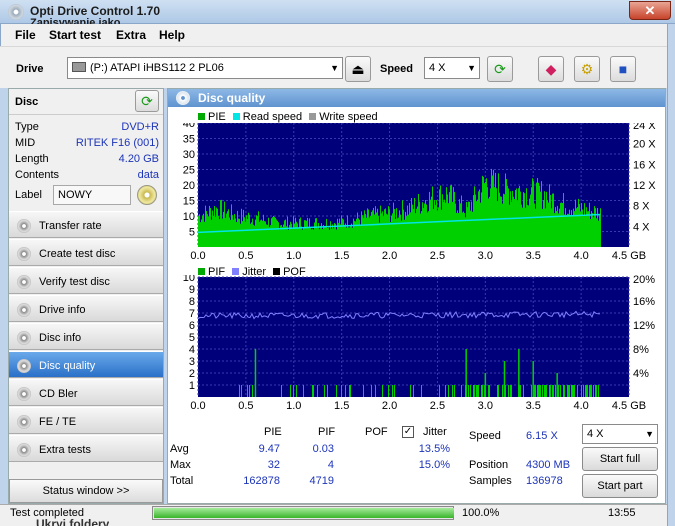 The height and width of the screenshot is (526, 675). I want to click on drive-icon, so click(79, 67).